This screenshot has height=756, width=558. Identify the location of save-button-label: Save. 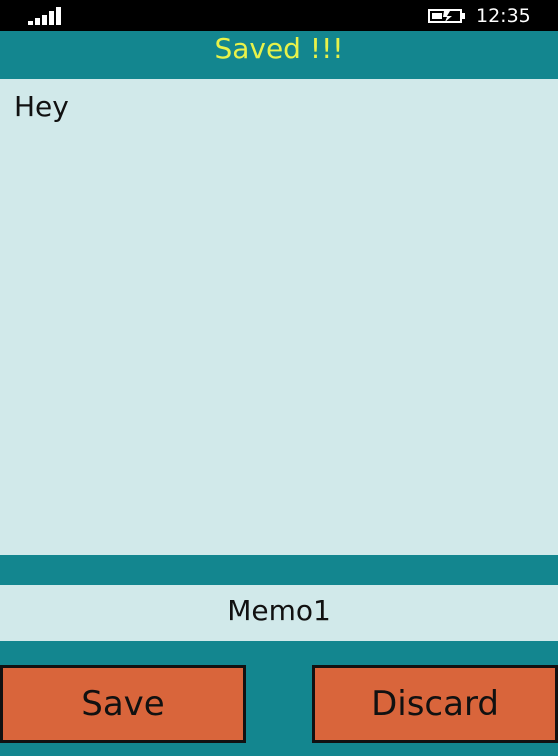
(123, 704).